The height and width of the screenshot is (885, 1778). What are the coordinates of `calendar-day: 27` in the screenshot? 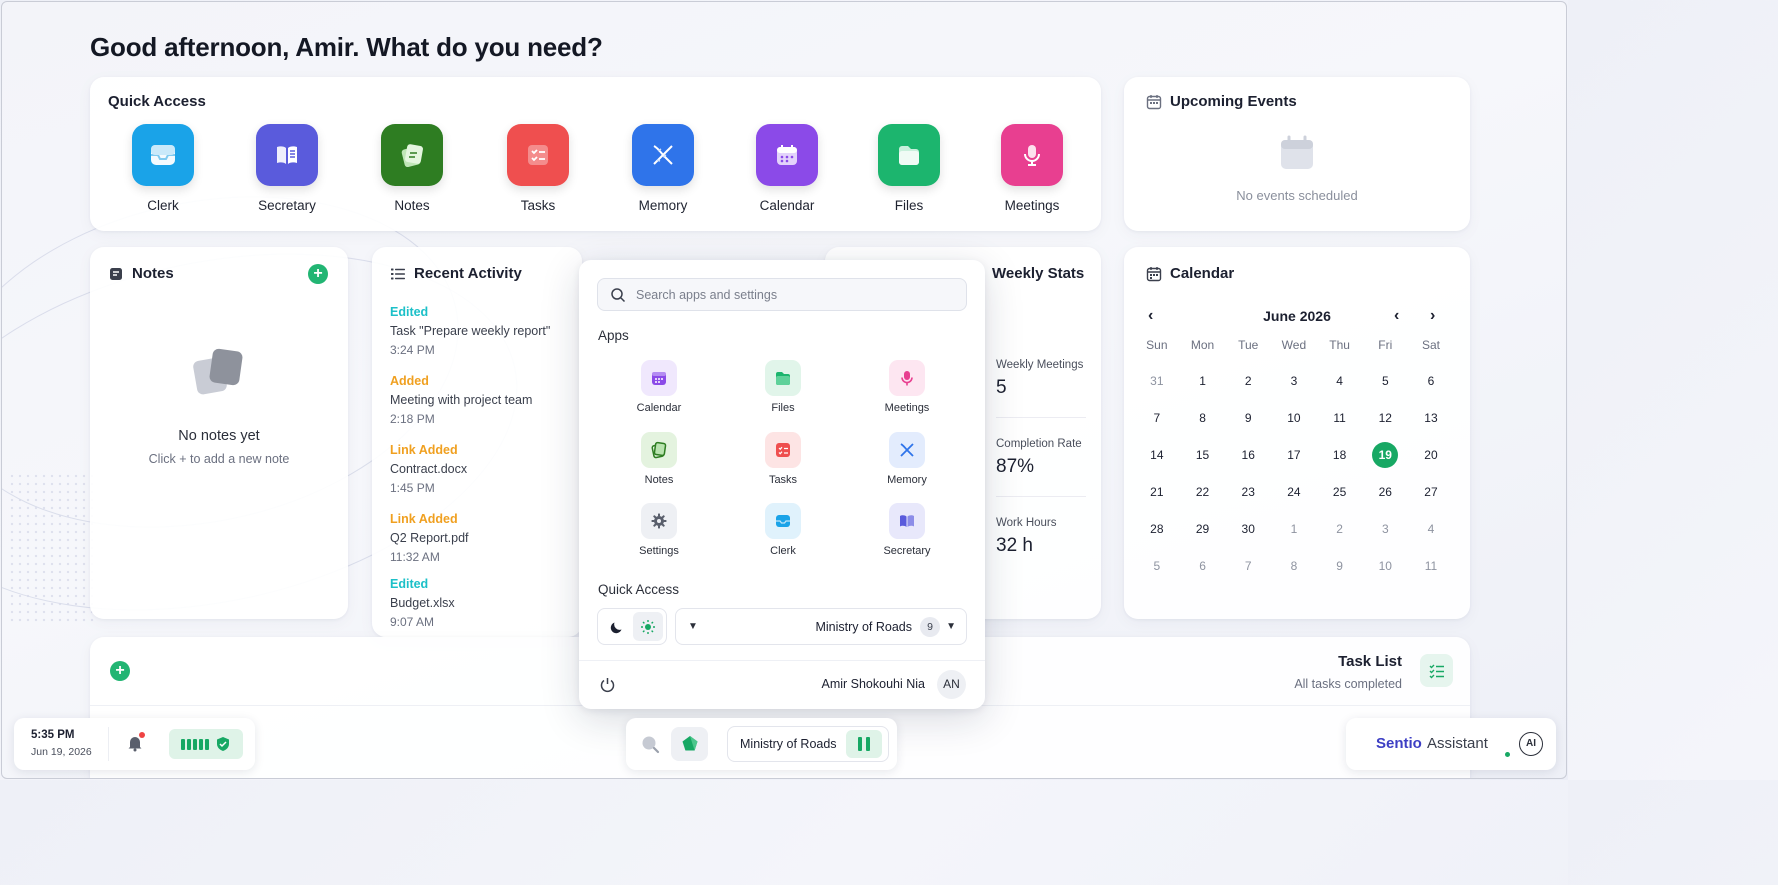 It's located at (1431, 492).